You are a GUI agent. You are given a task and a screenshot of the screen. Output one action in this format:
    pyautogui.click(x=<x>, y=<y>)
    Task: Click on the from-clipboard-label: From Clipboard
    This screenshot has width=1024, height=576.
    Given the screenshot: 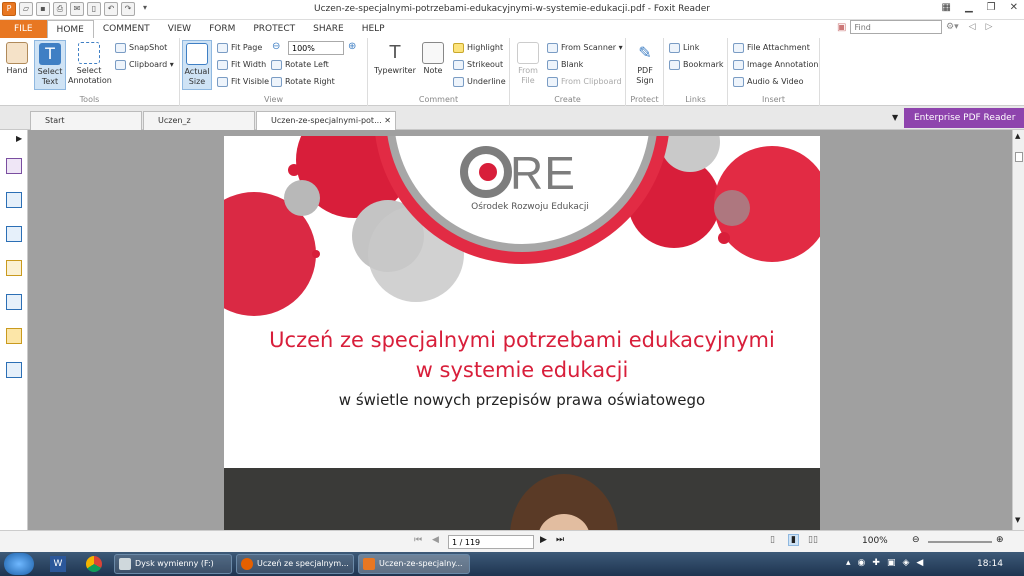 What is the action you would take?
    pyautogui.click(x=591, y=81)
    